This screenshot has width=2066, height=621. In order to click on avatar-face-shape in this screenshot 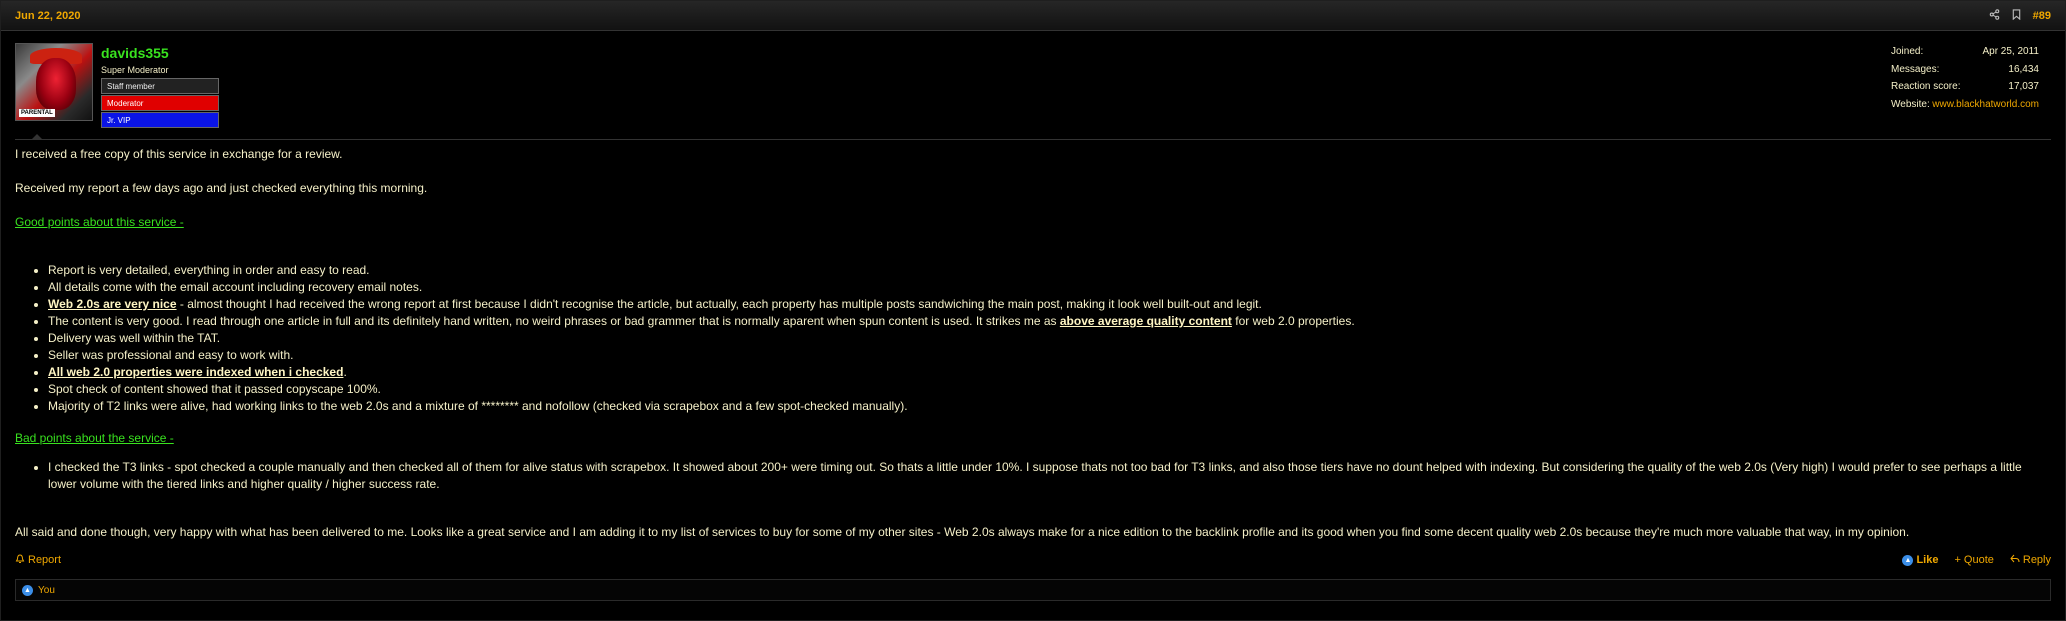, I will do `click(56, 84)`.